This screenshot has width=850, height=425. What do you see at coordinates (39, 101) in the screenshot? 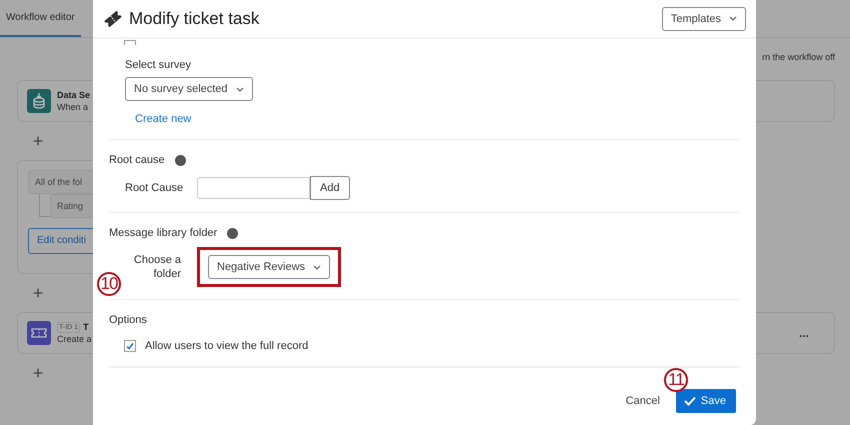
I see `database-icon` at bounding box center [39, 101].